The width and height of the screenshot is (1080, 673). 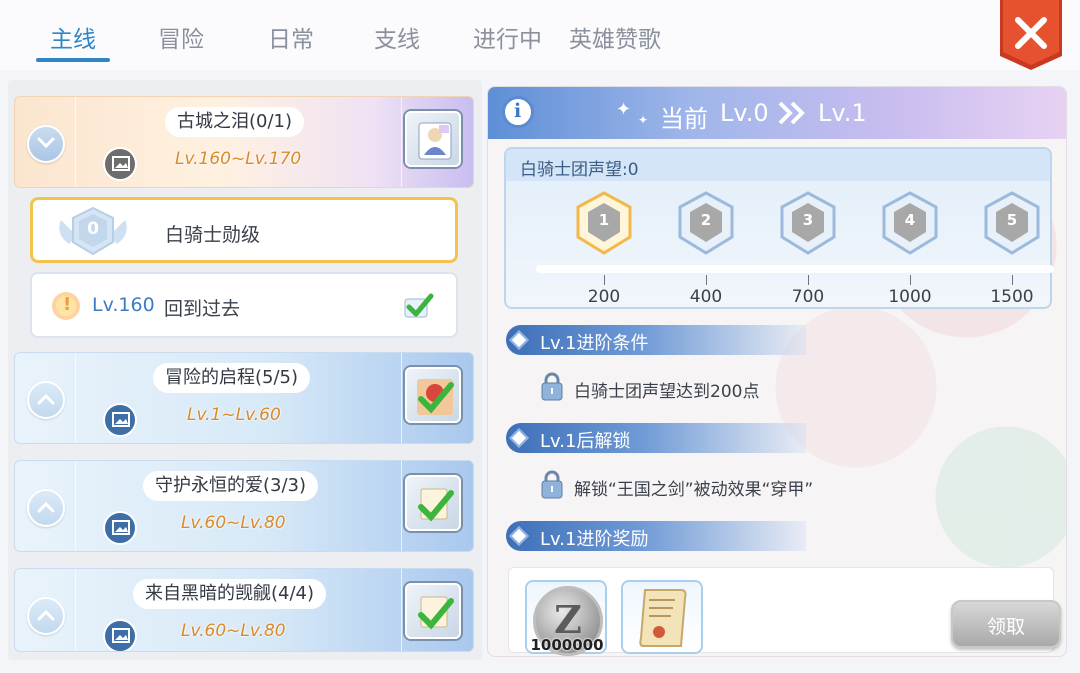 I want to click on rank-medal-3: 3, so click(x=808, y=223).